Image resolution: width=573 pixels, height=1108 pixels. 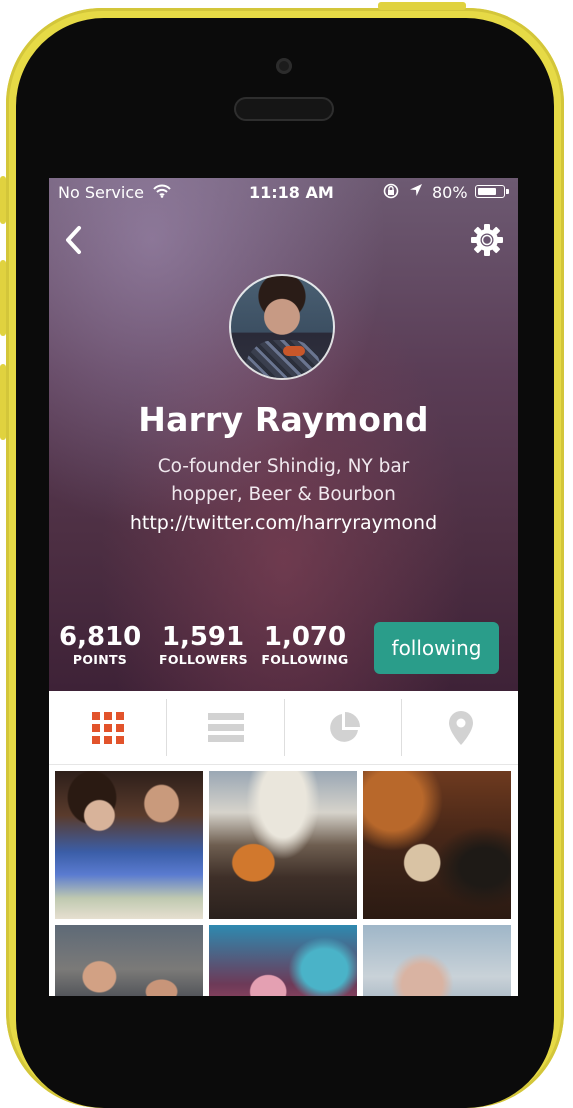 What do you see at coordinates (3, 200) in the screenshot?
I see `mute-switch` at bounding box center [3, 200].